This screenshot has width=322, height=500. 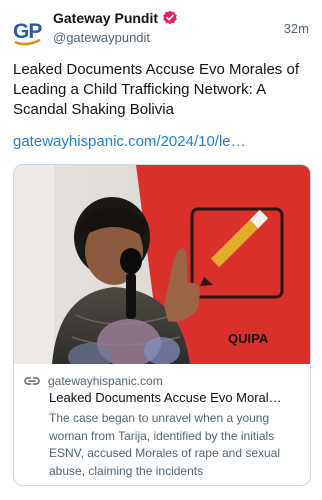 I want to click on account-name: Gateway Pundit, so click(x=105, y=18).